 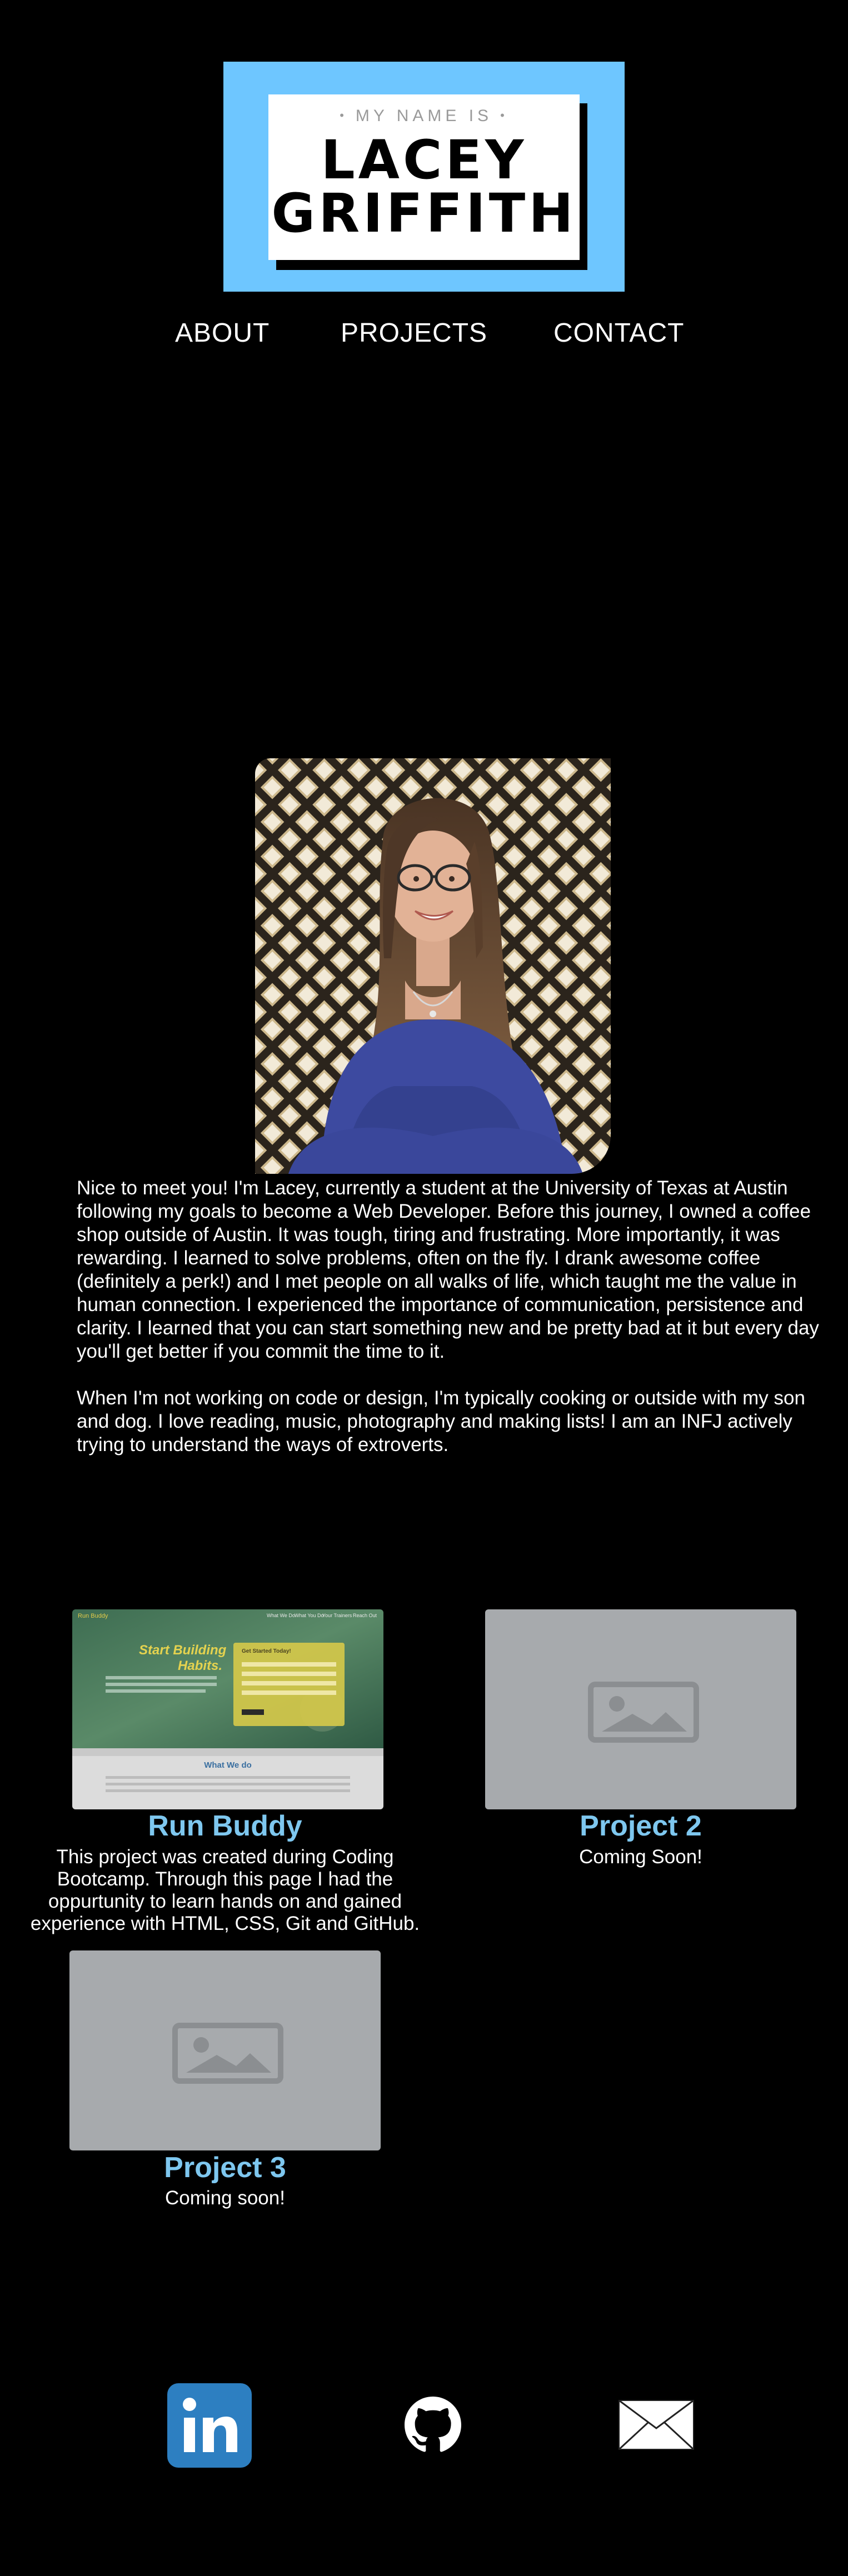 What do you see at coordinates (641, 1857) in the screenshot?
I see `project-description: Coming Soon!` at bounding box center [641, 1857].